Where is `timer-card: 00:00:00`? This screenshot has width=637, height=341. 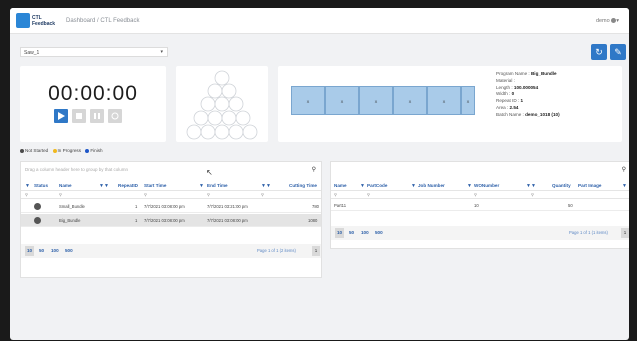 timer-card: 00:00:00 is located at coordinates (93, 104).